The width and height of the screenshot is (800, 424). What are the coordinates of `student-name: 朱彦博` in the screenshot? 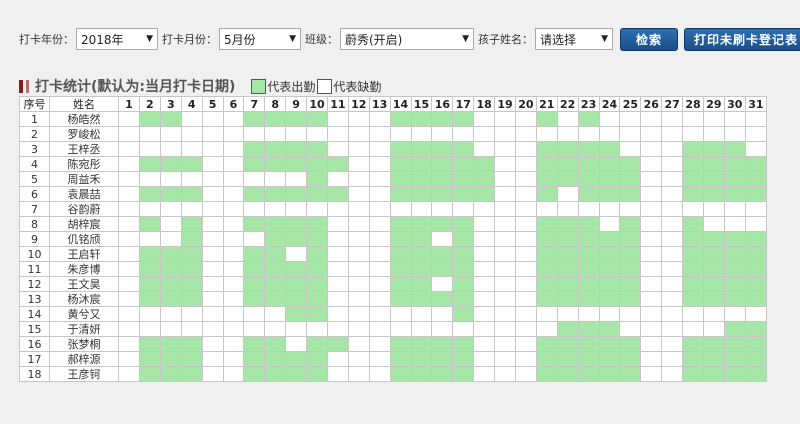 It's located at (84, 269).